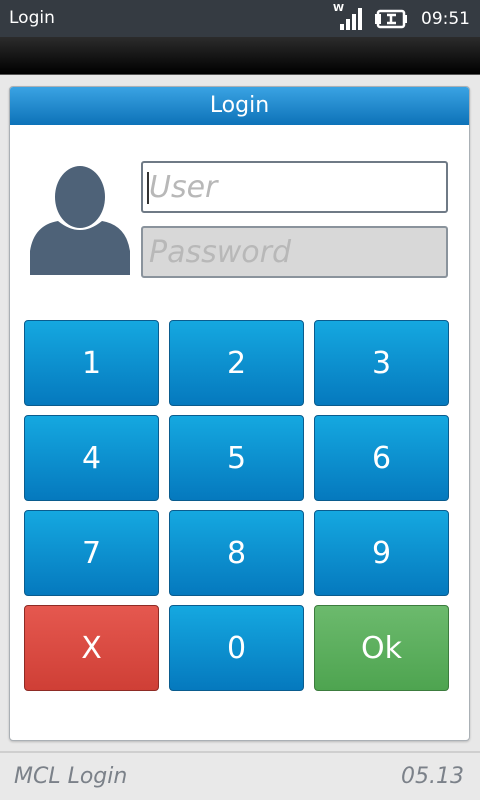  What do you see at coordinates (445, 18) in the screenshot?
I see `status-time: 09:51` at bounding box center [445, 18].